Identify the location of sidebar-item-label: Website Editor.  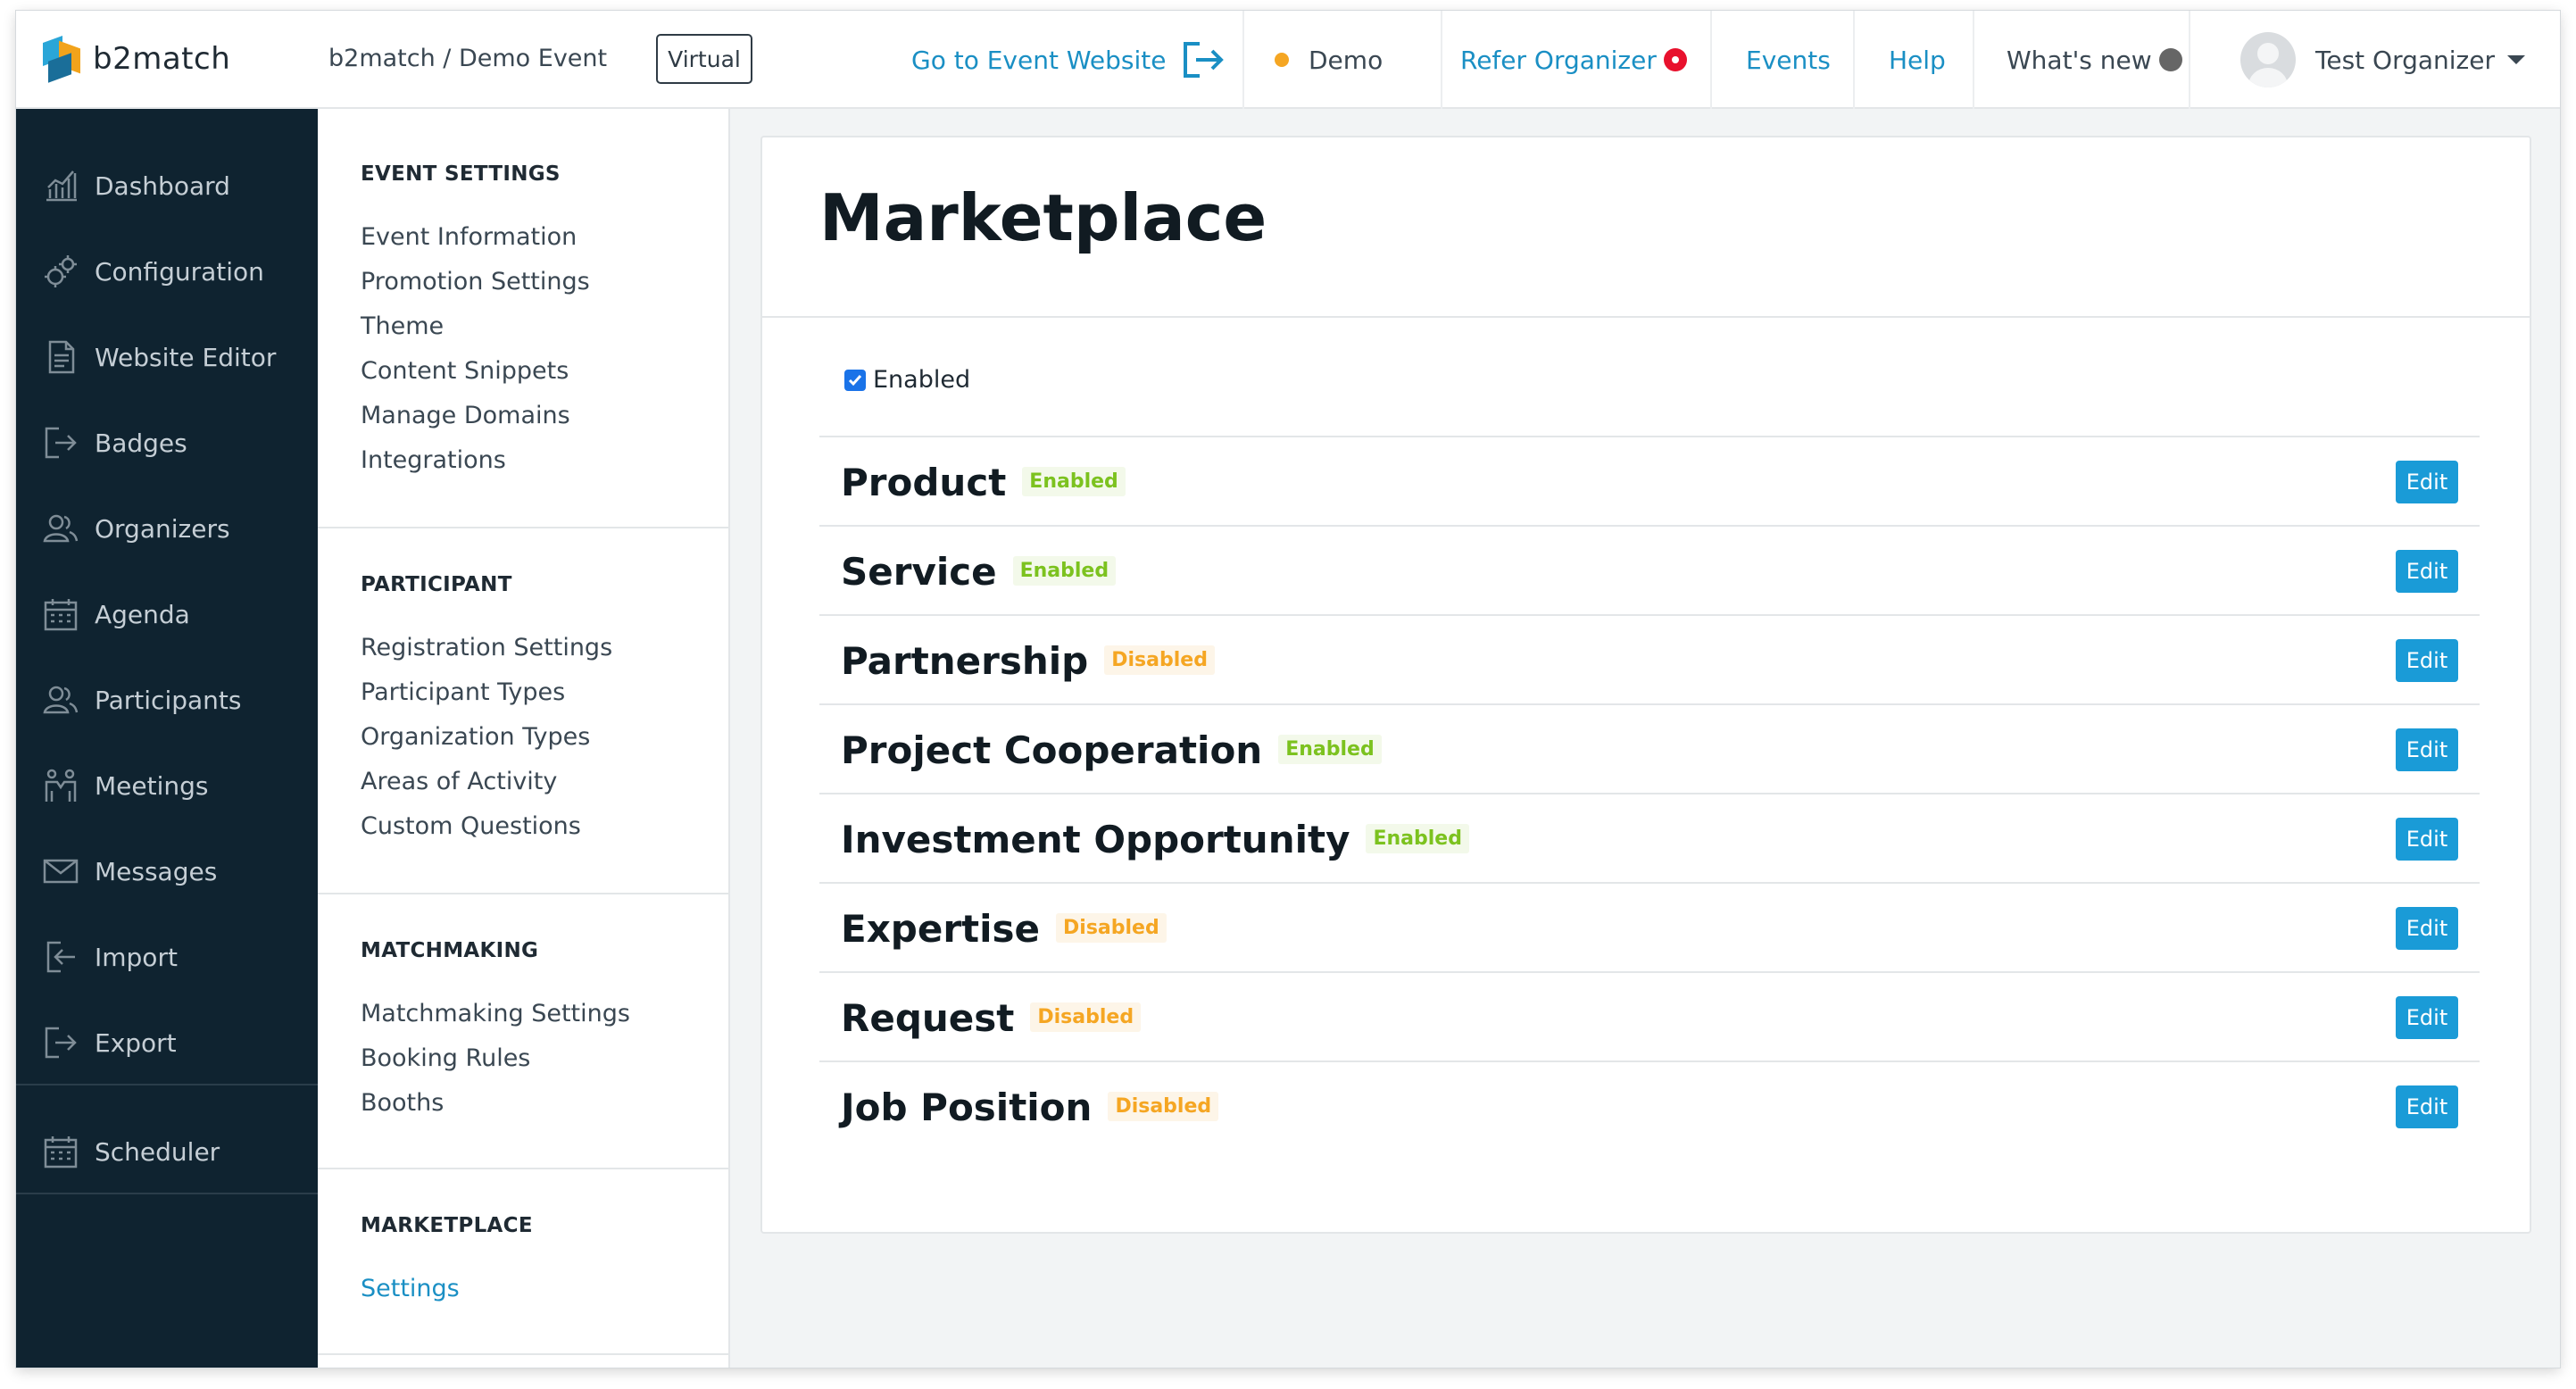
(186, 357).